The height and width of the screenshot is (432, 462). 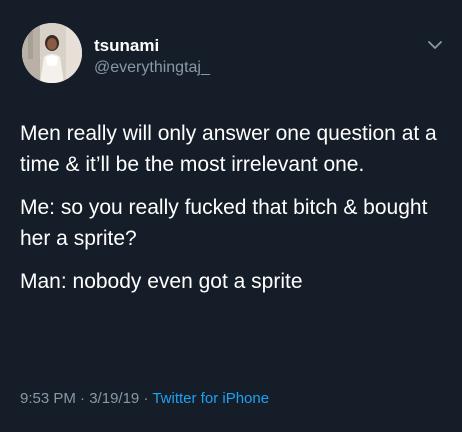 What do you see at coordinates (126, 46) in the screenshot?
I see `display-name: tsunami` at bounding box center [126, 46].